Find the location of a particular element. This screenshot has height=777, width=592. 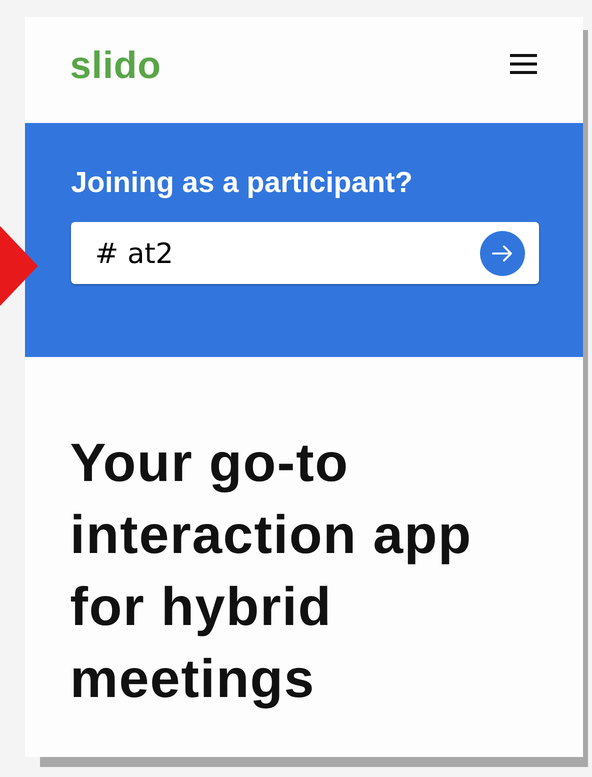

join-title: Joining as a participant? is located at coordinates (242, 183).